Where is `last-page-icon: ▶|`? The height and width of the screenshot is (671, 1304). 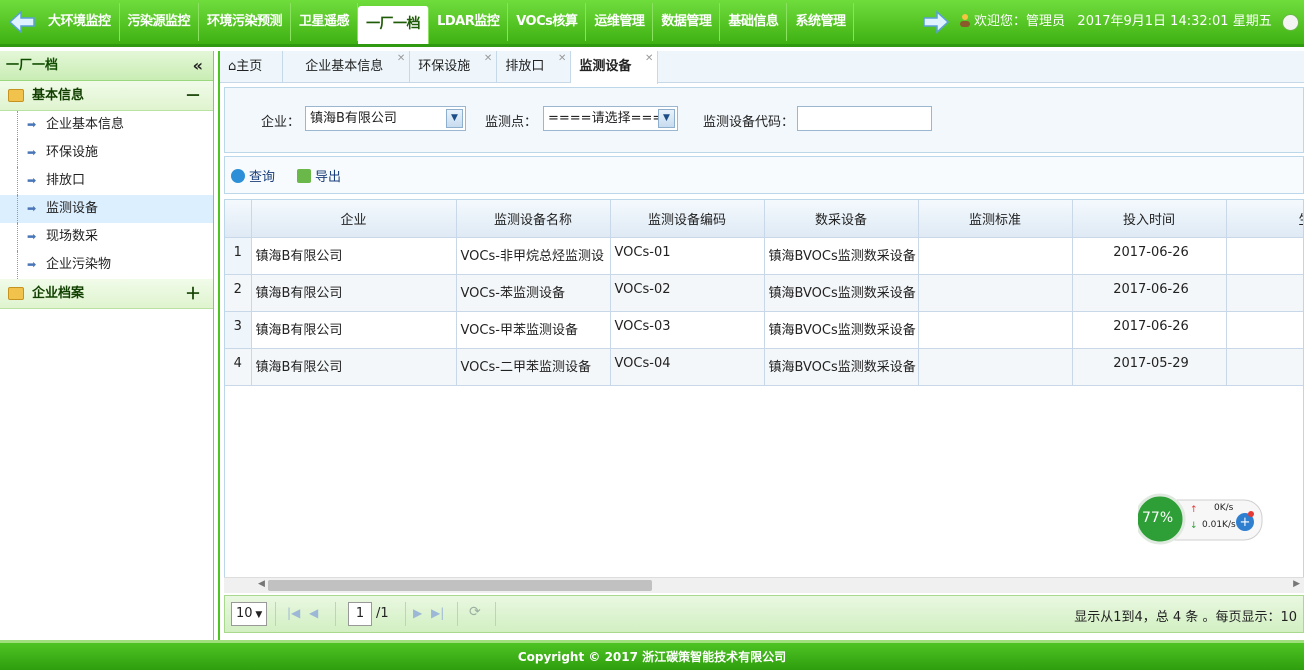 last-page-icon: ▶| is located at coordinates (437, 613).